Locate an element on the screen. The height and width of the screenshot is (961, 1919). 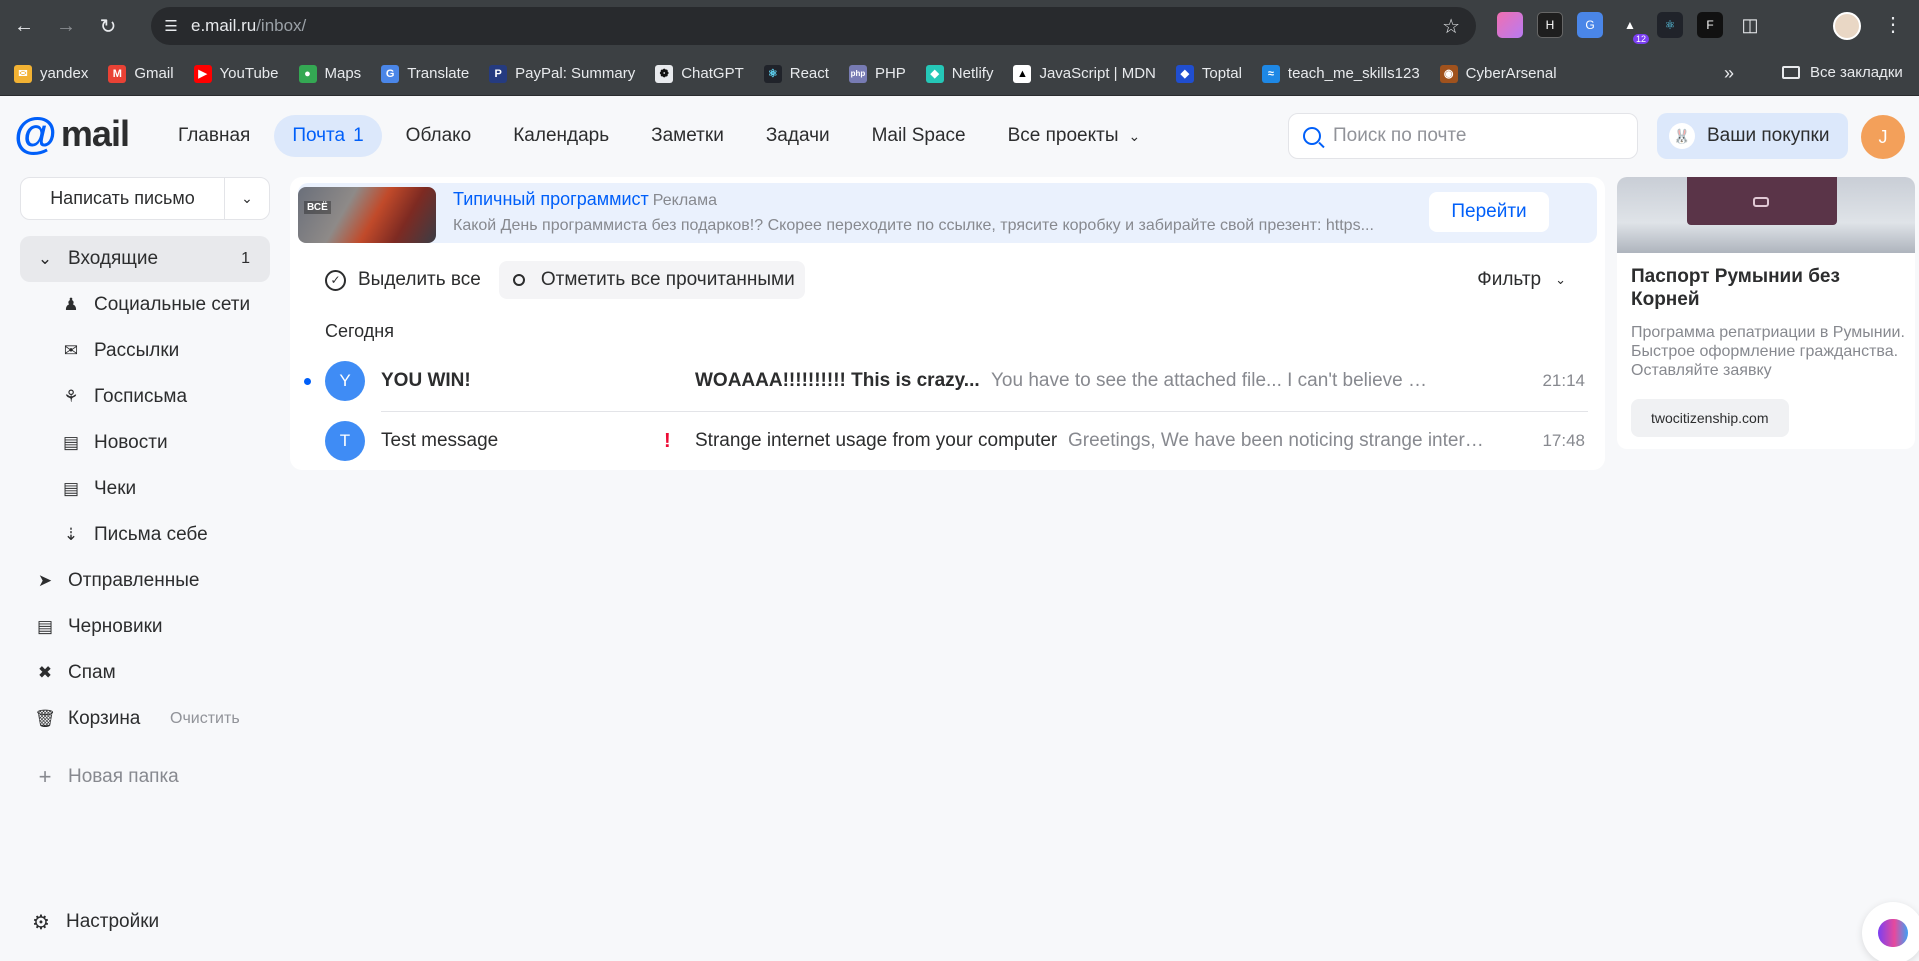
browser-menu-icon: ⋮ is located at coordinates (1893, 24).